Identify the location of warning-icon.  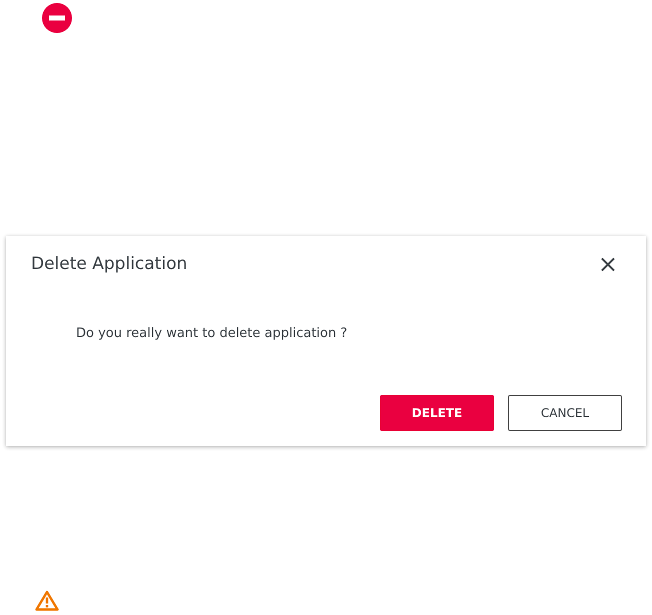
(47, 600).